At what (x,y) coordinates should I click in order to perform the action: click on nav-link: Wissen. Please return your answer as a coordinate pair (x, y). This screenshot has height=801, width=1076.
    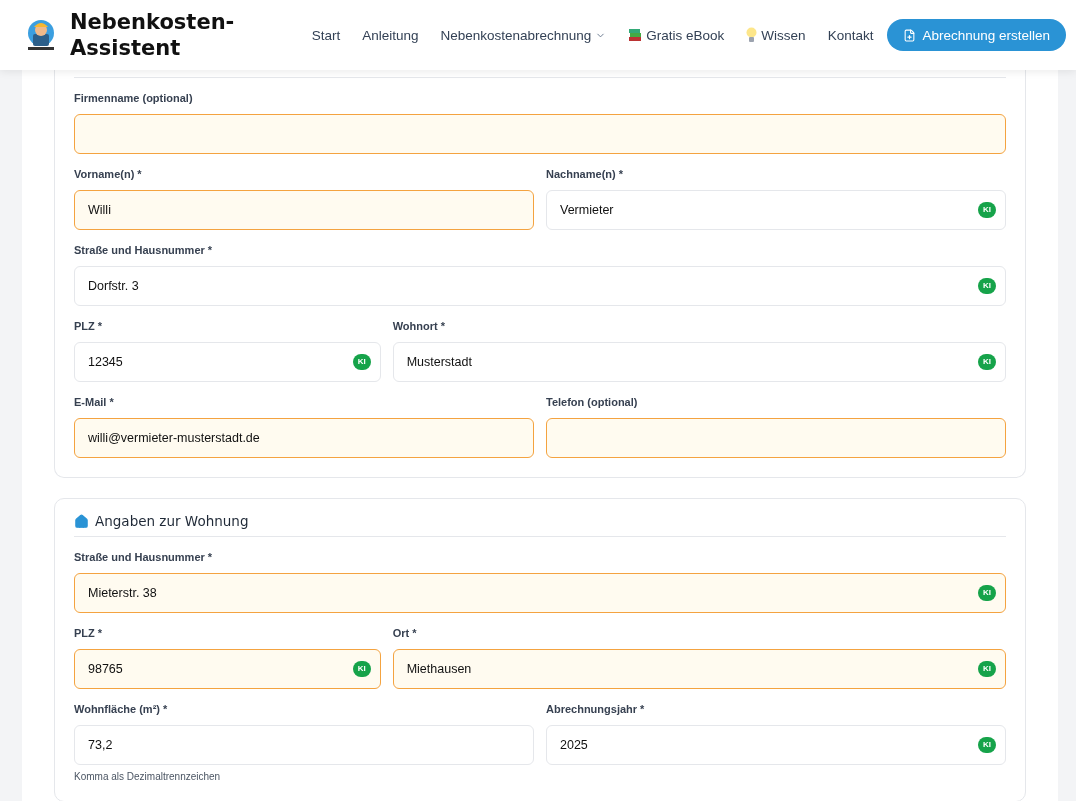
    Looking at the image, I should click on (776, 35).